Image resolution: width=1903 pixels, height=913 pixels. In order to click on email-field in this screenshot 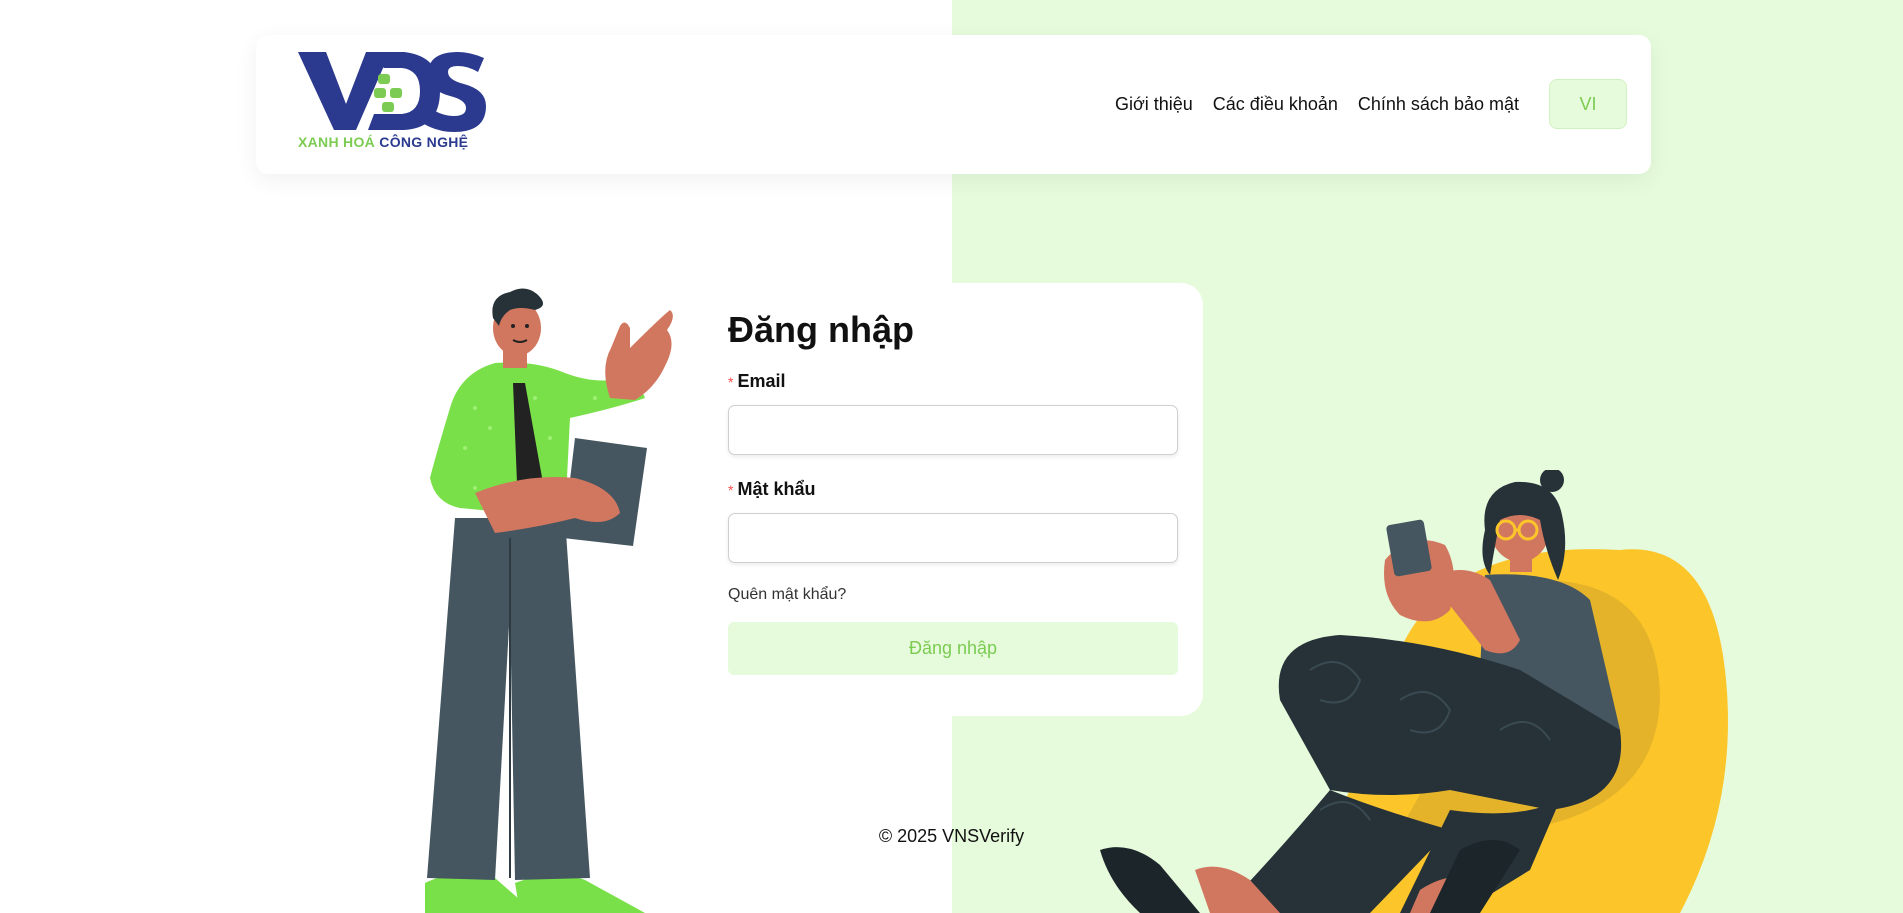, I will do `click(953, 430)`.